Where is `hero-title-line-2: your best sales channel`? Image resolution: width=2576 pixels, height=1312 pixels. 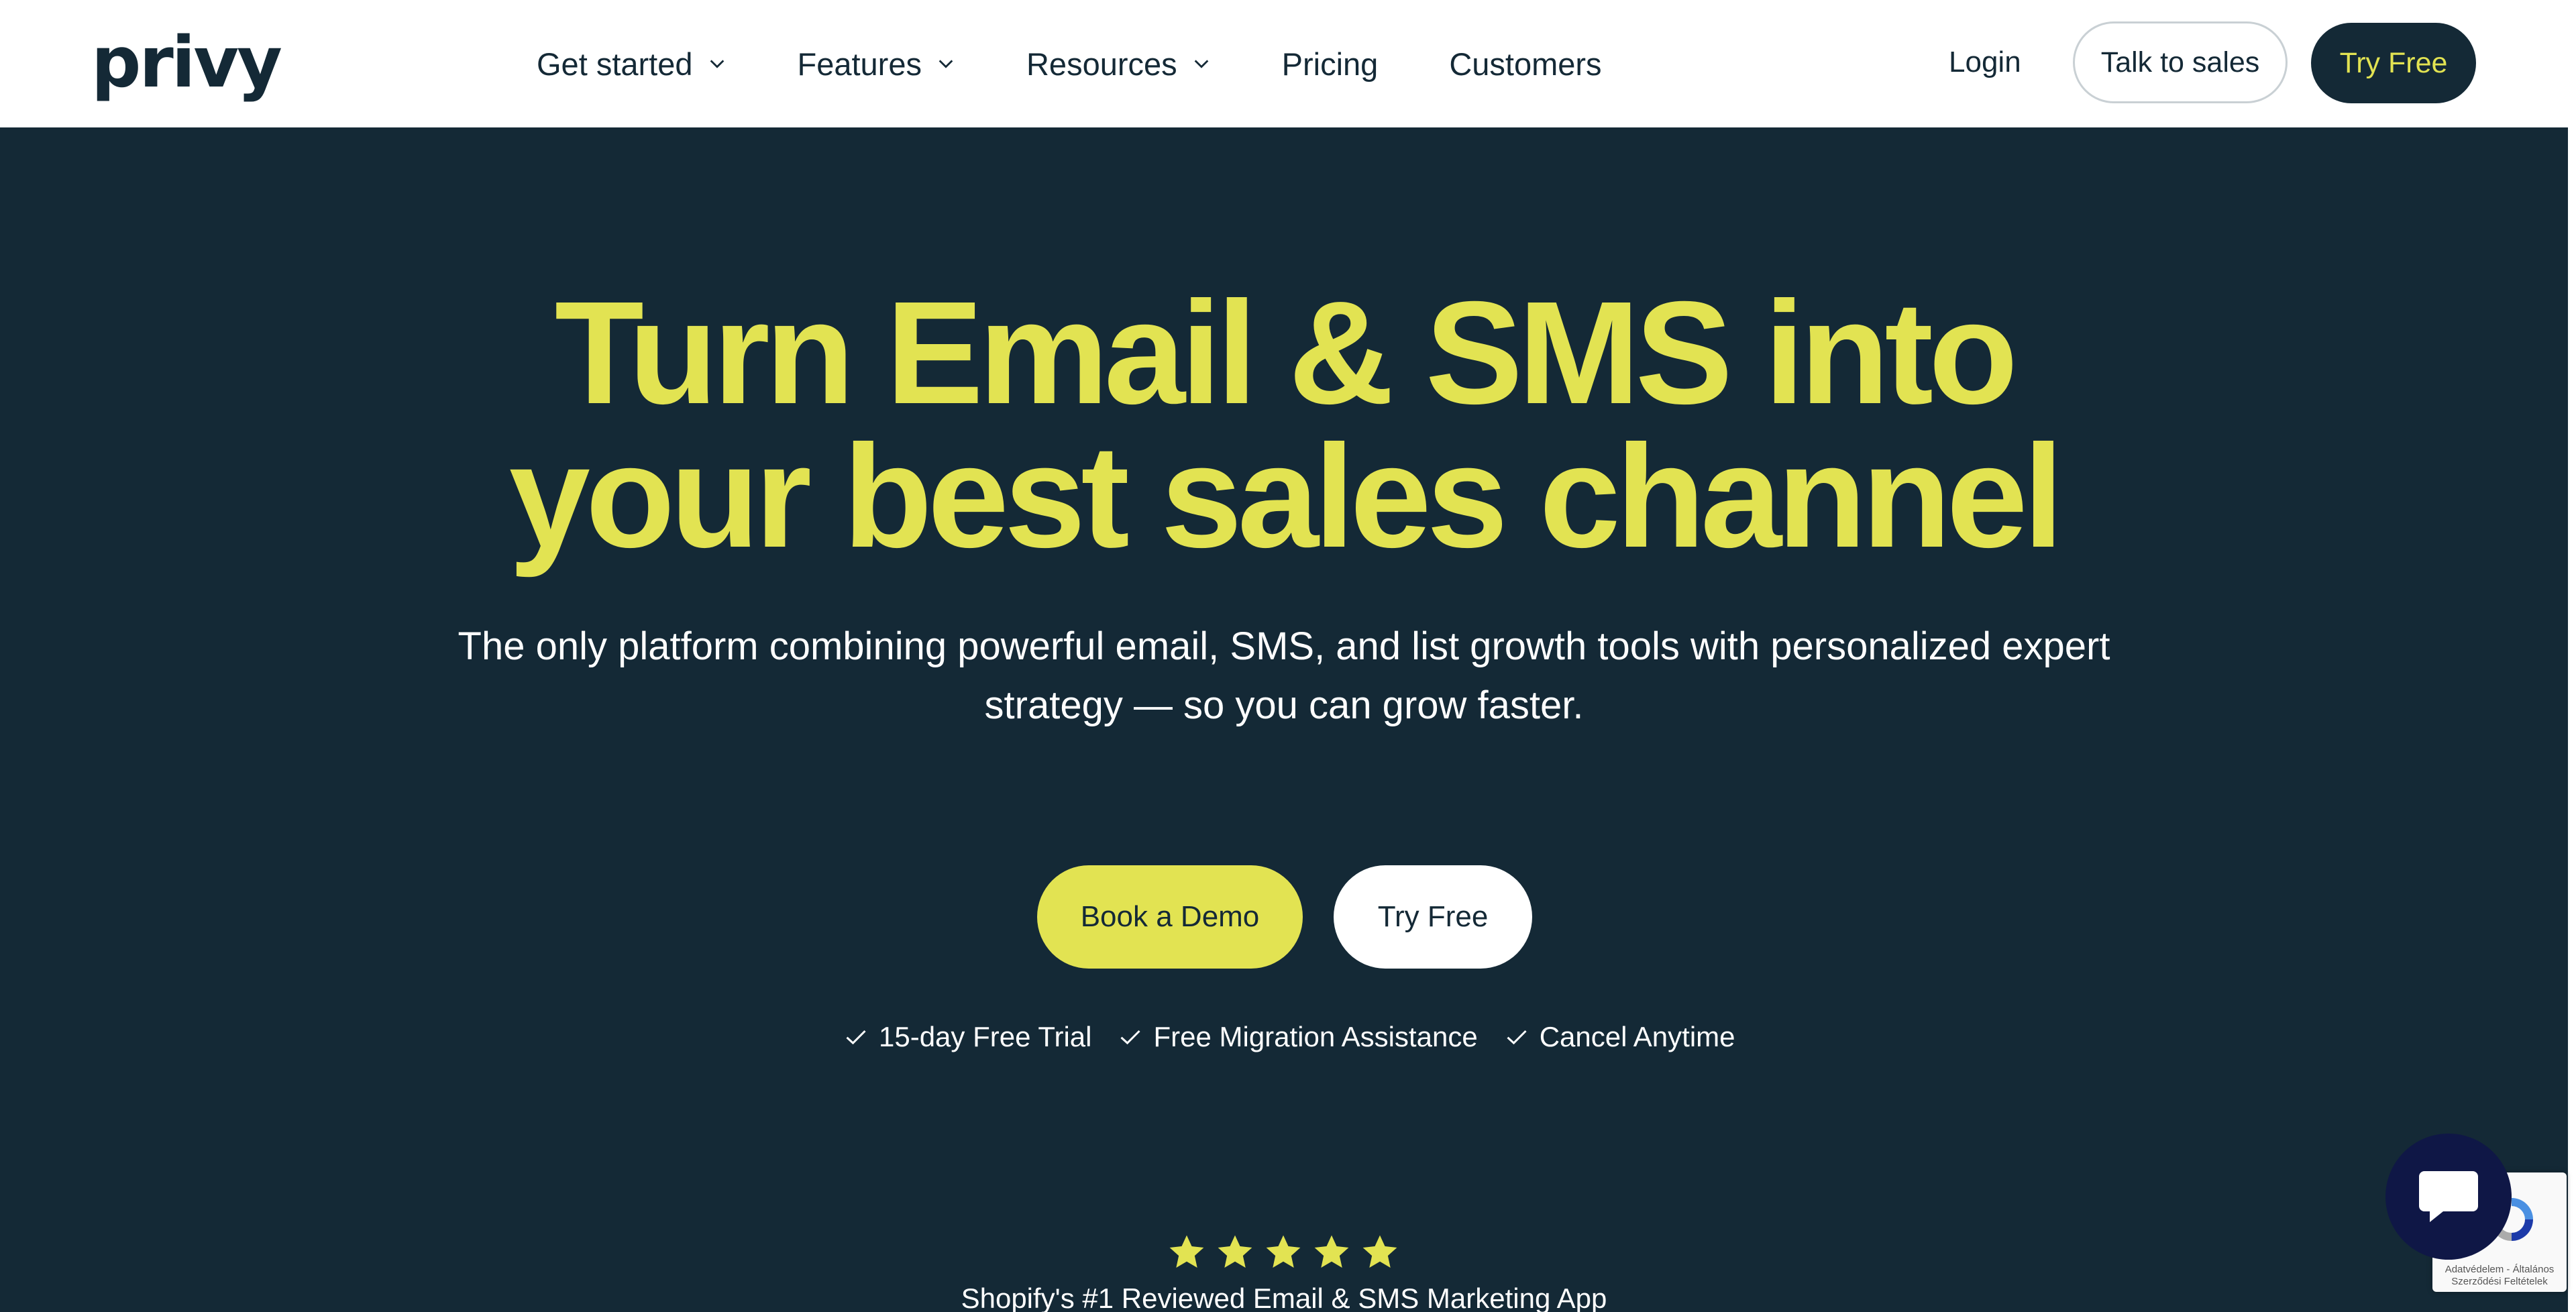
hero-title-line-2: your best sales channel is located at coordinates (1286, 497).